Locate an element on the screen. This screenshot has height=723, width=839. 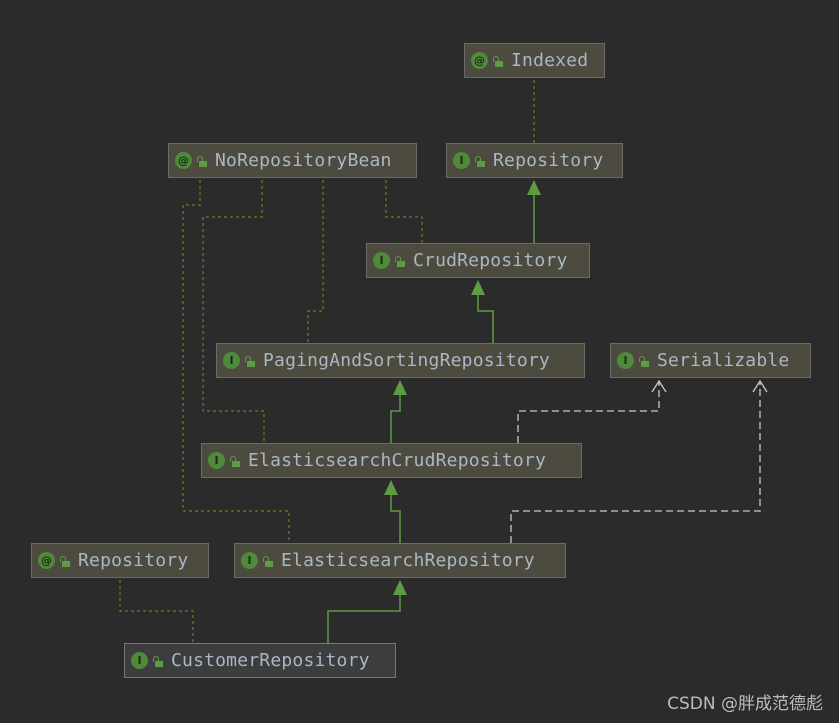
node-label: CustomerRepository is located at coordinates (270, 660).